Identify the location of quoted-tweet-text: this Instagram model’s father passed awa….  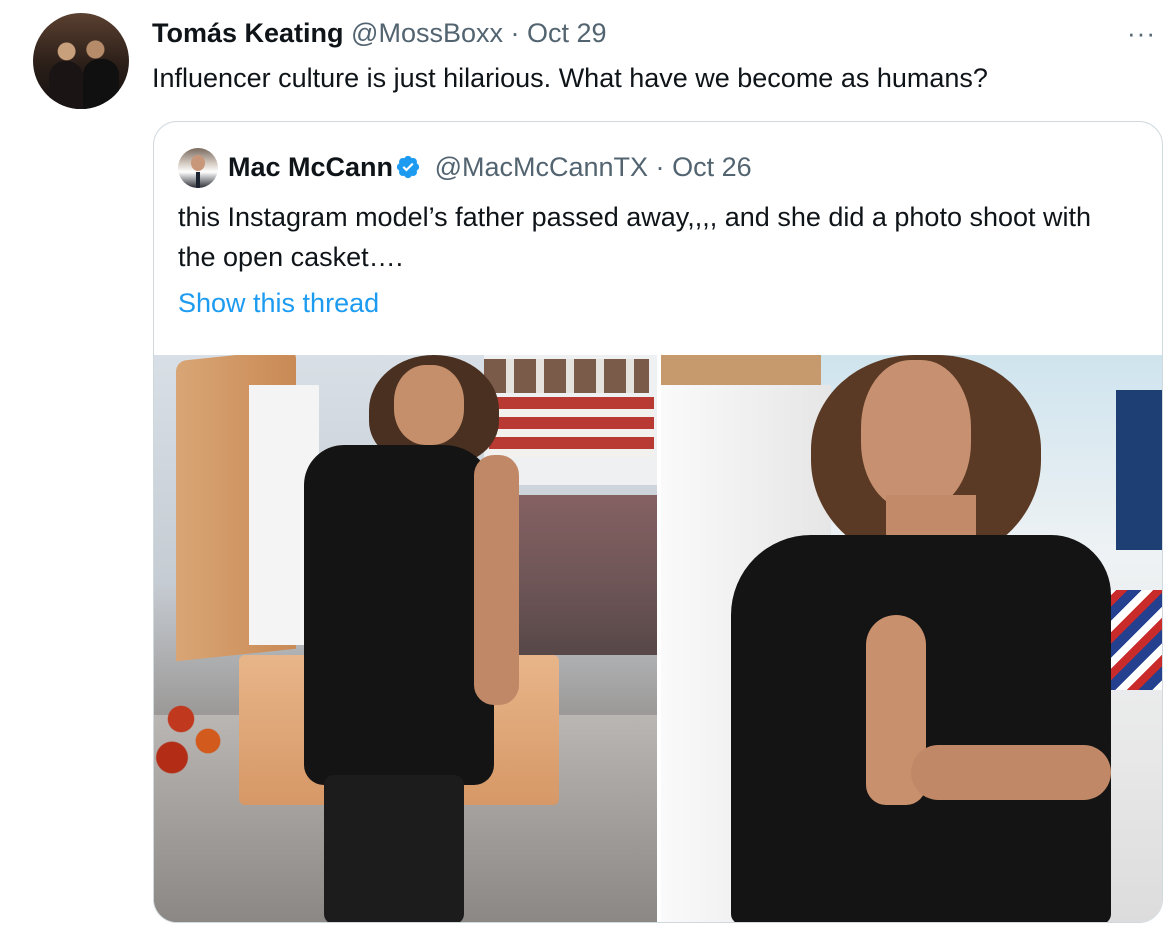
(635, 237).